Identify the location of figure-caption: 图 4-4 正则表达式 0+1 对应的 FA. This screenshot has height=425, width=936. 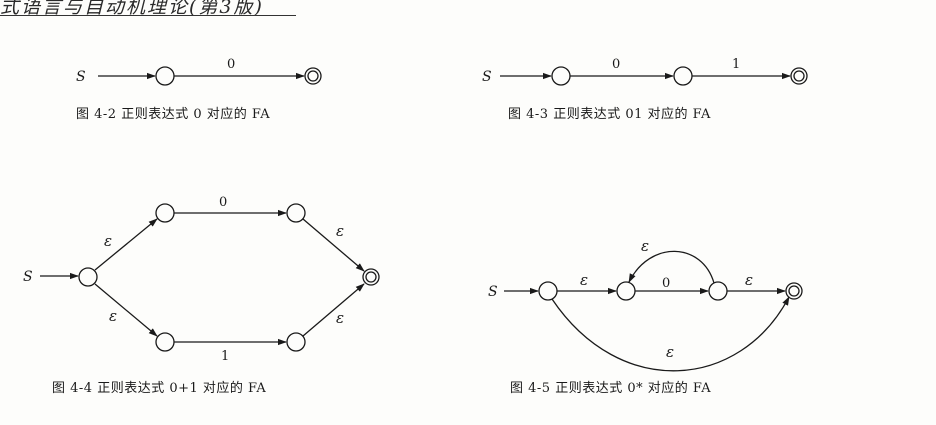
(159, 388).